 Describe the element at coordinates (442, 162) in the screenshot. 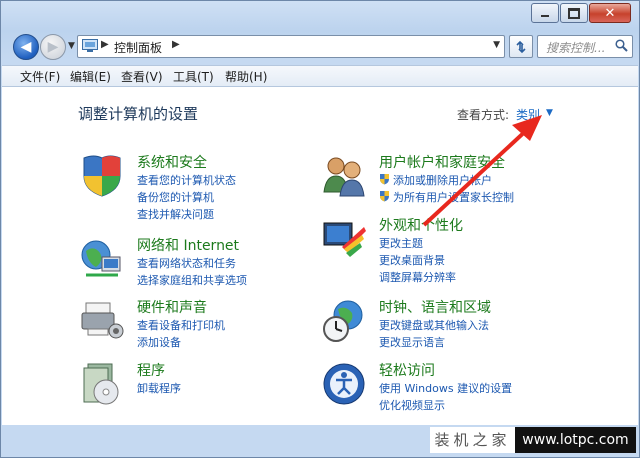

I see `category-title: 用户帐户和家庭安全` at that location.